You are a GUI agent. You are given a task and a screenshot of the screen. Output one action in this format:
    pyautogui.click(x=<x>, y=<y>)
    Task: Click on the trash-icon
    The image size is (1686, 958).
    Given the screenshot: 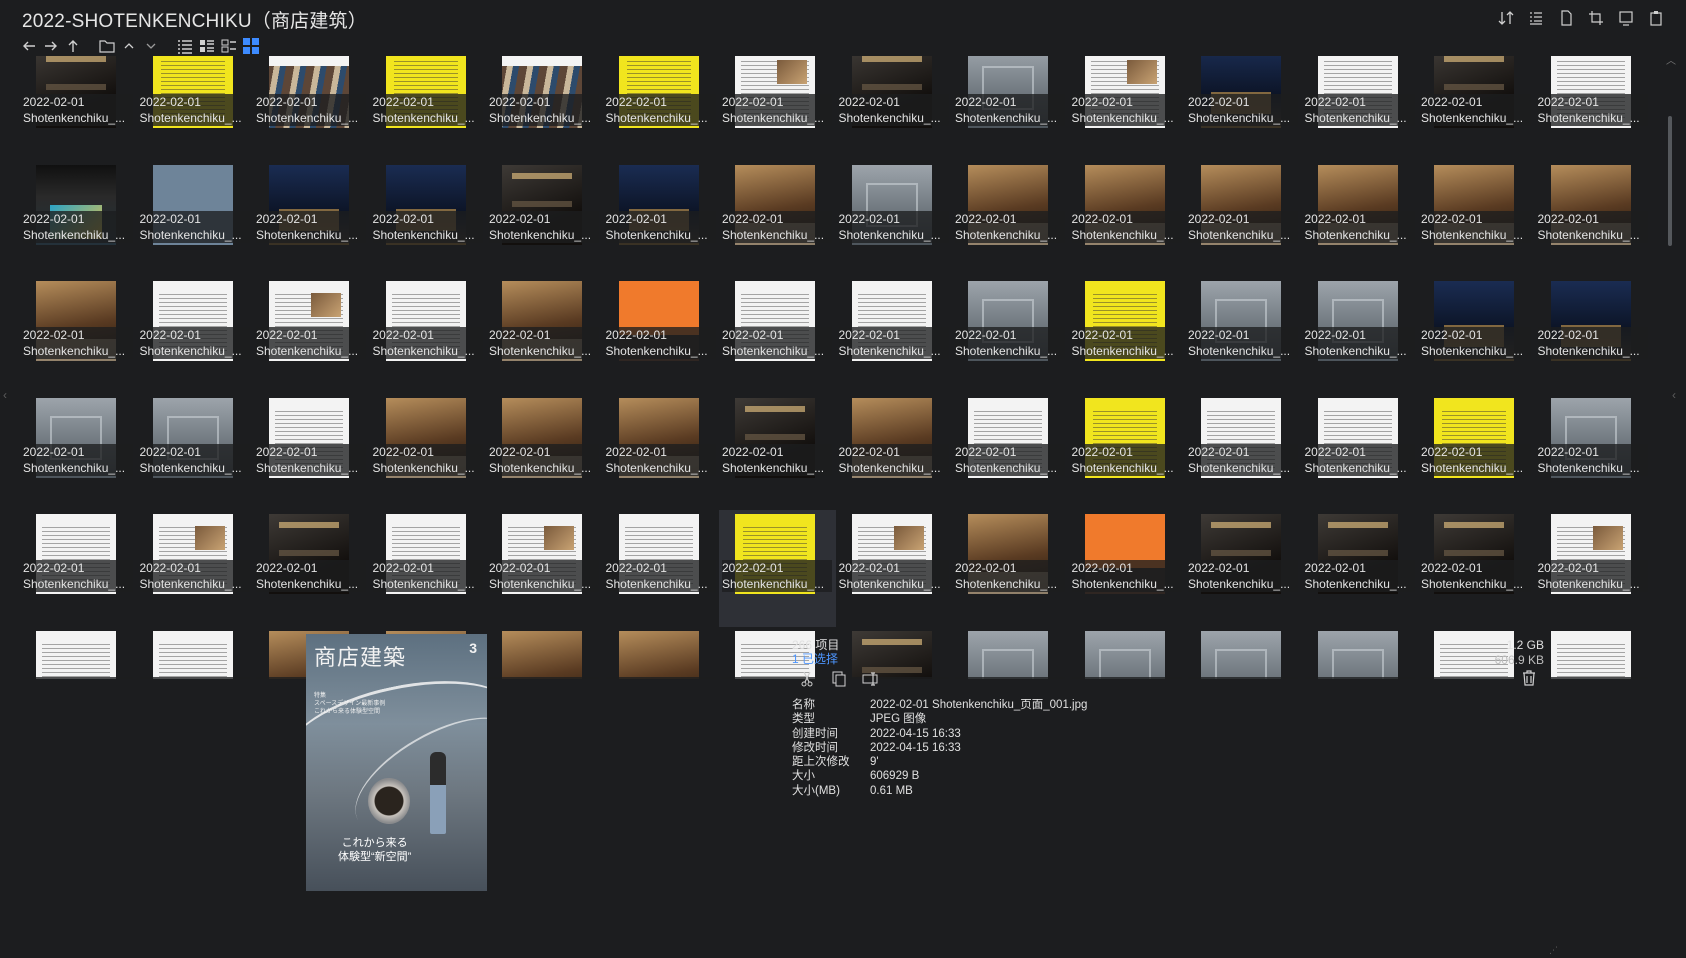 What is the action you would take?
    pyautogui.click(x=1529, y=680)
    